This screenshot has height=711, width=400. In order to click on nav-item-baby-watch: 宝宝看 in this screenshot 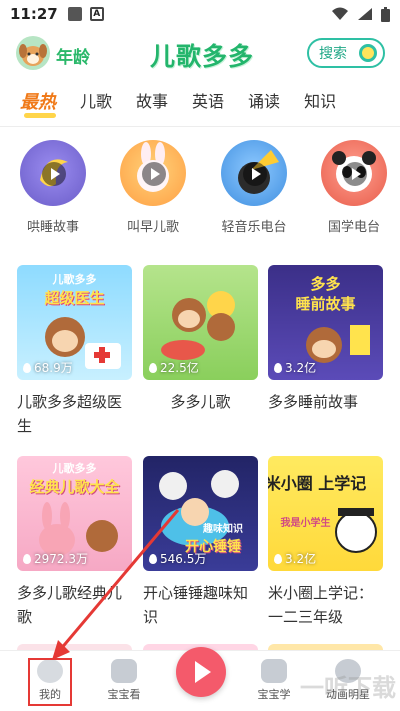, I will do `click(124, 680)`.